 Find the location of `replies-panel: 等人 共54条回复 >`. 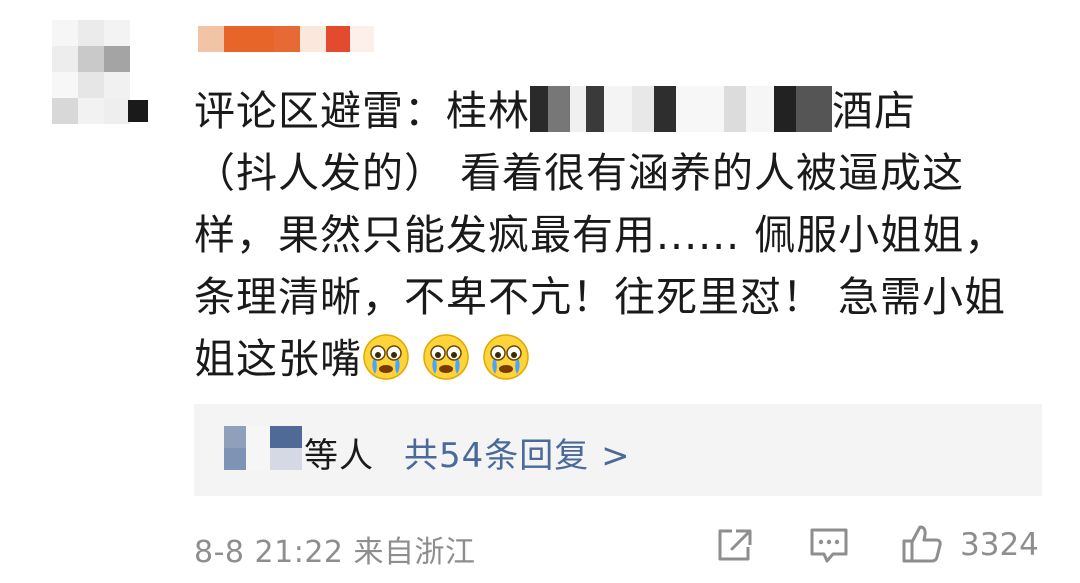

replies-panel: 等人 共54条回复 > is located at coordinates (618, 450).